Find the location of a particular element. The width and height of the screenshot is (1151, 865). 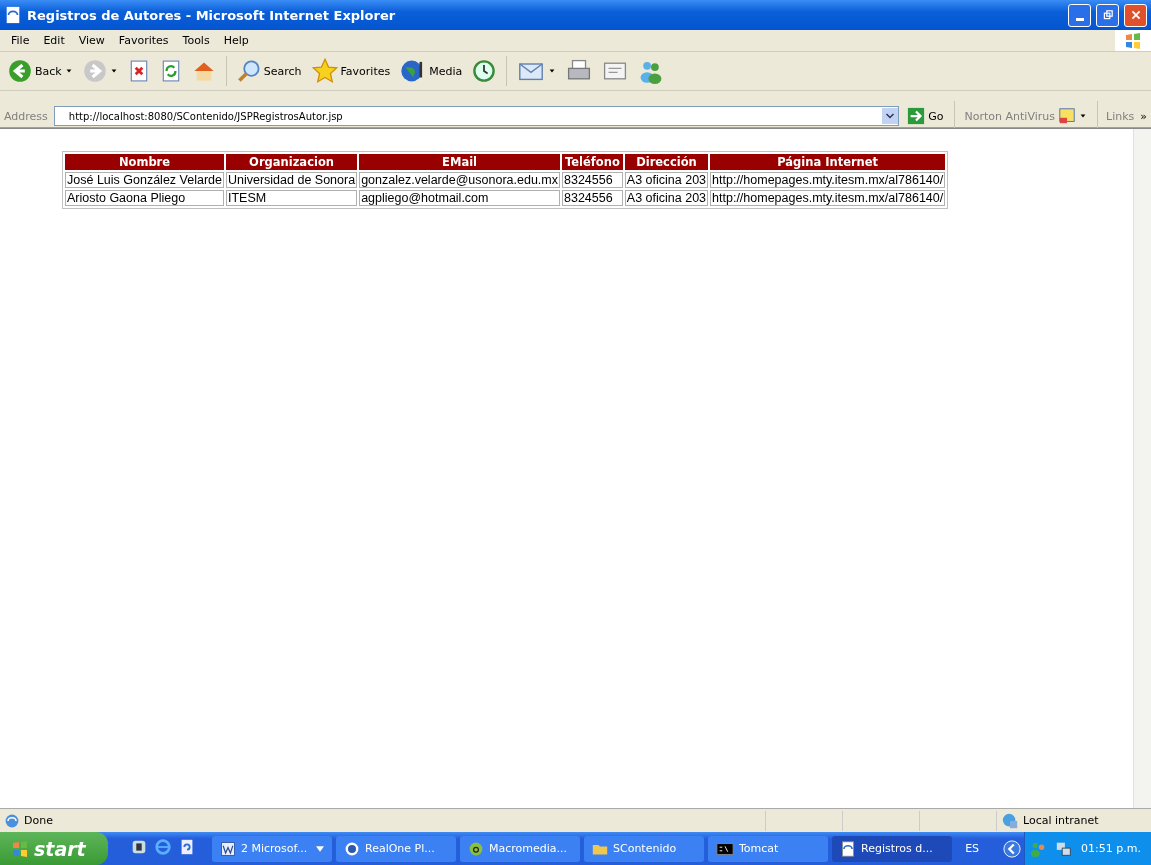

favorites-button: Favorites is located at coordinates (351, 71).